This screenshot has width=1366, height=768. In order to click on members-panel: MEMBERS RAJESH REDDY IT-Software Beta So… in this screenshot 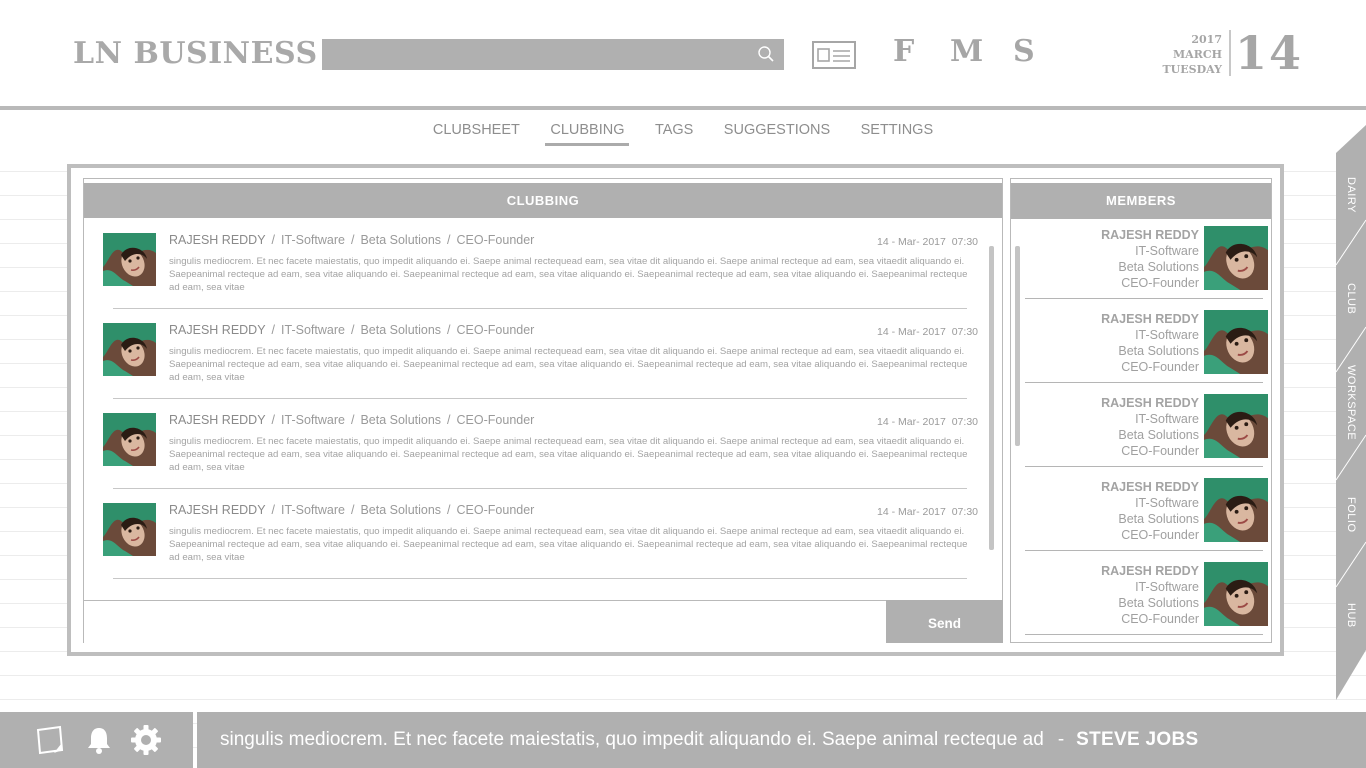, I will do `click(1141, 410)`.